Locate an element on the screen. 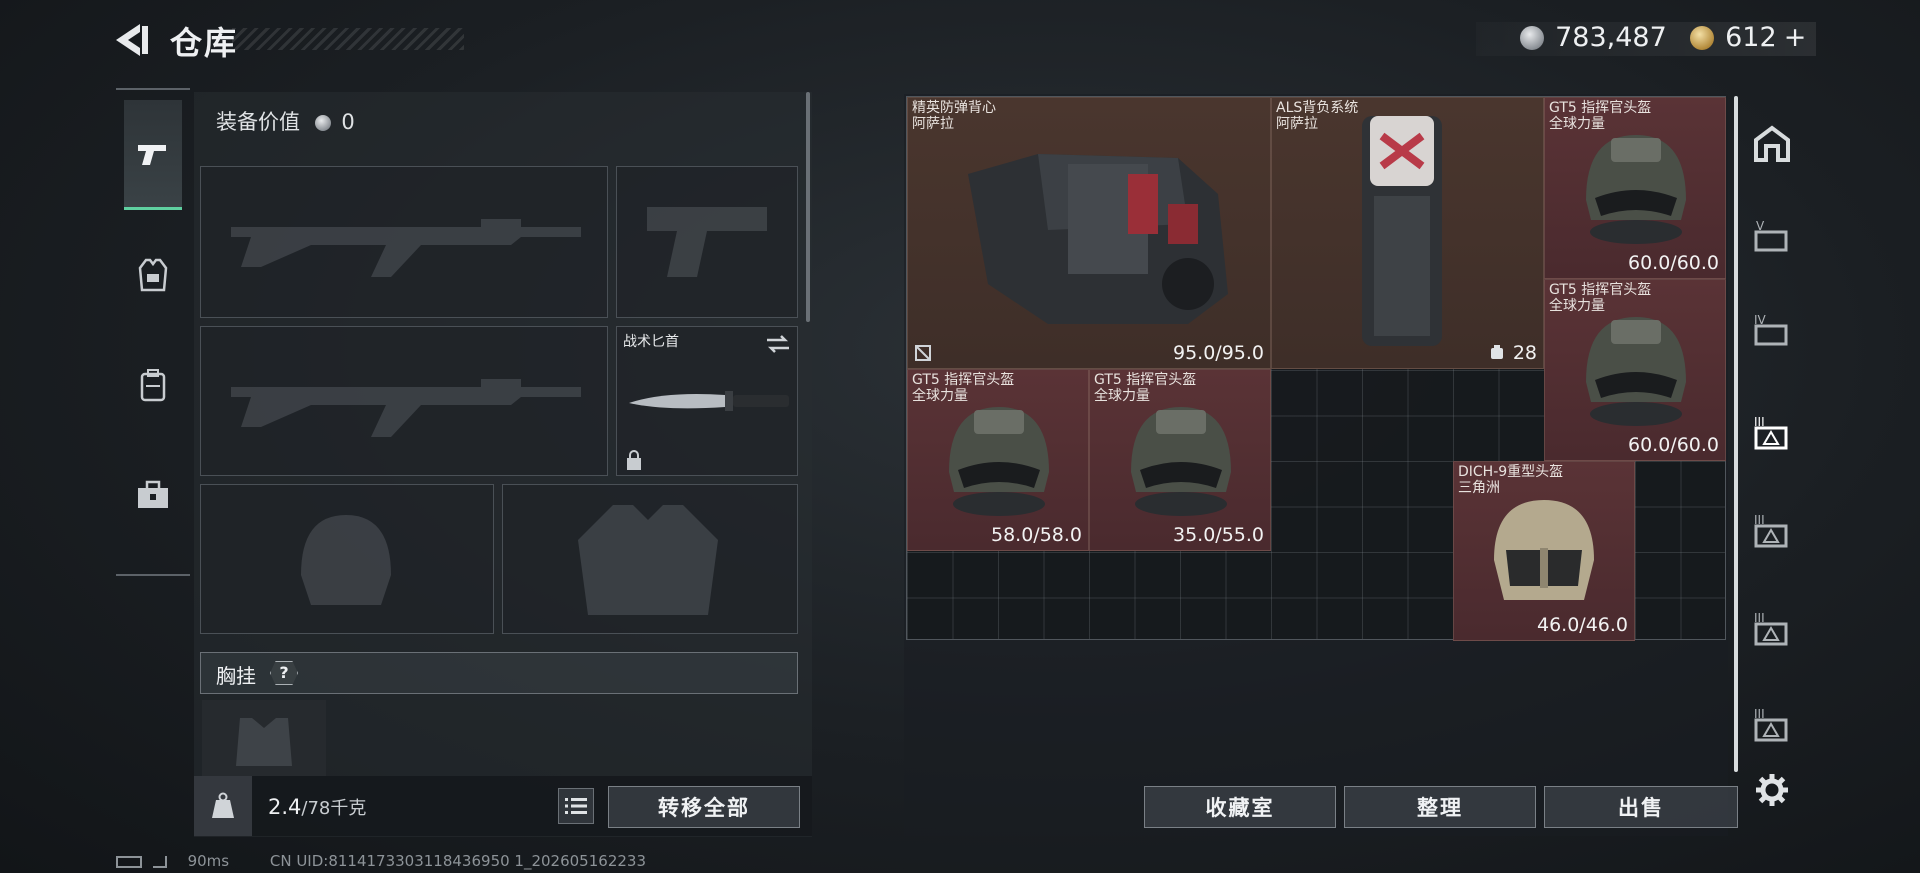  currency-gold: 612 + is located at coordinates (1748, 37).